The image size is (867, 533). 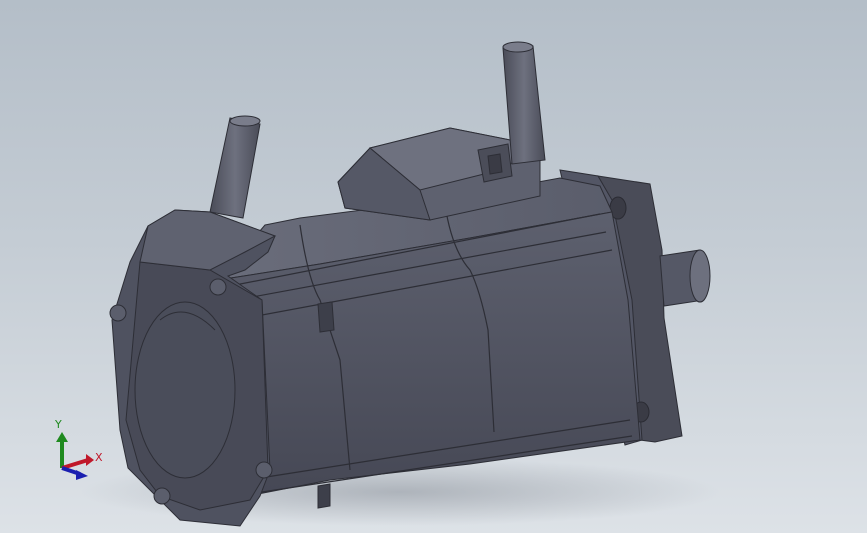 I want to click on view-orientation-triad: Y X, so click(x=78, y=449).